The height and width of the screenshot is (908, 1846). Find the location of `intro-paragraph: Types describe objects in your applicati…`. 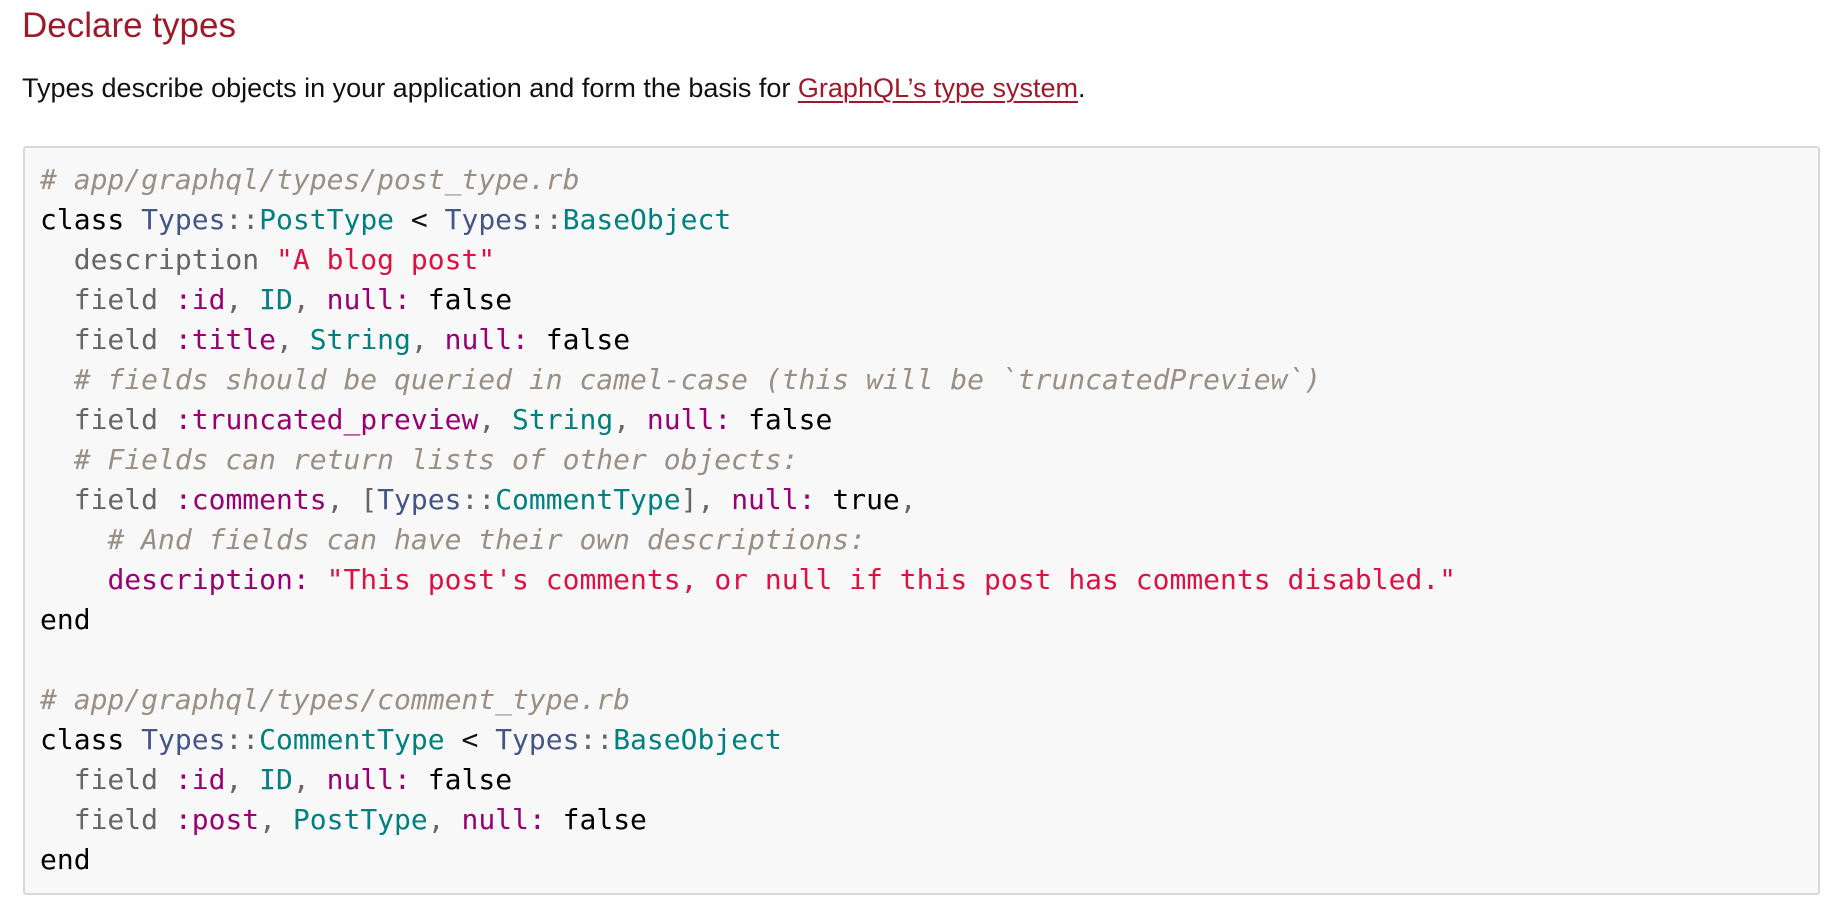

intro-paragraph: Types describe objects in your applicati… is located at coordinates (554, 88).